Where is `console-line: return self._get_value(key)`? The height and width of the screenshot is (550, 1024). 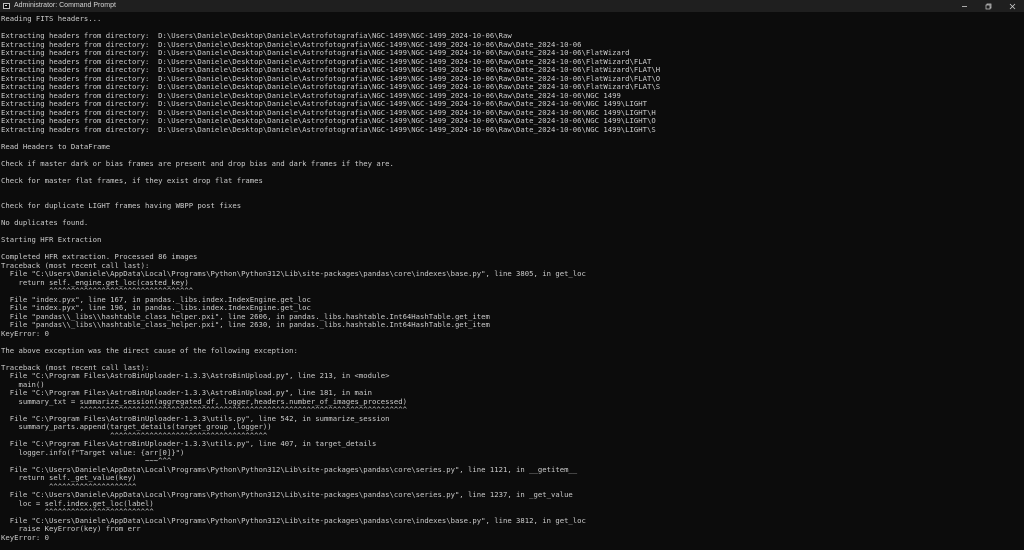
console-line: return self._get_value(key) is located at coordinates (69, 477).